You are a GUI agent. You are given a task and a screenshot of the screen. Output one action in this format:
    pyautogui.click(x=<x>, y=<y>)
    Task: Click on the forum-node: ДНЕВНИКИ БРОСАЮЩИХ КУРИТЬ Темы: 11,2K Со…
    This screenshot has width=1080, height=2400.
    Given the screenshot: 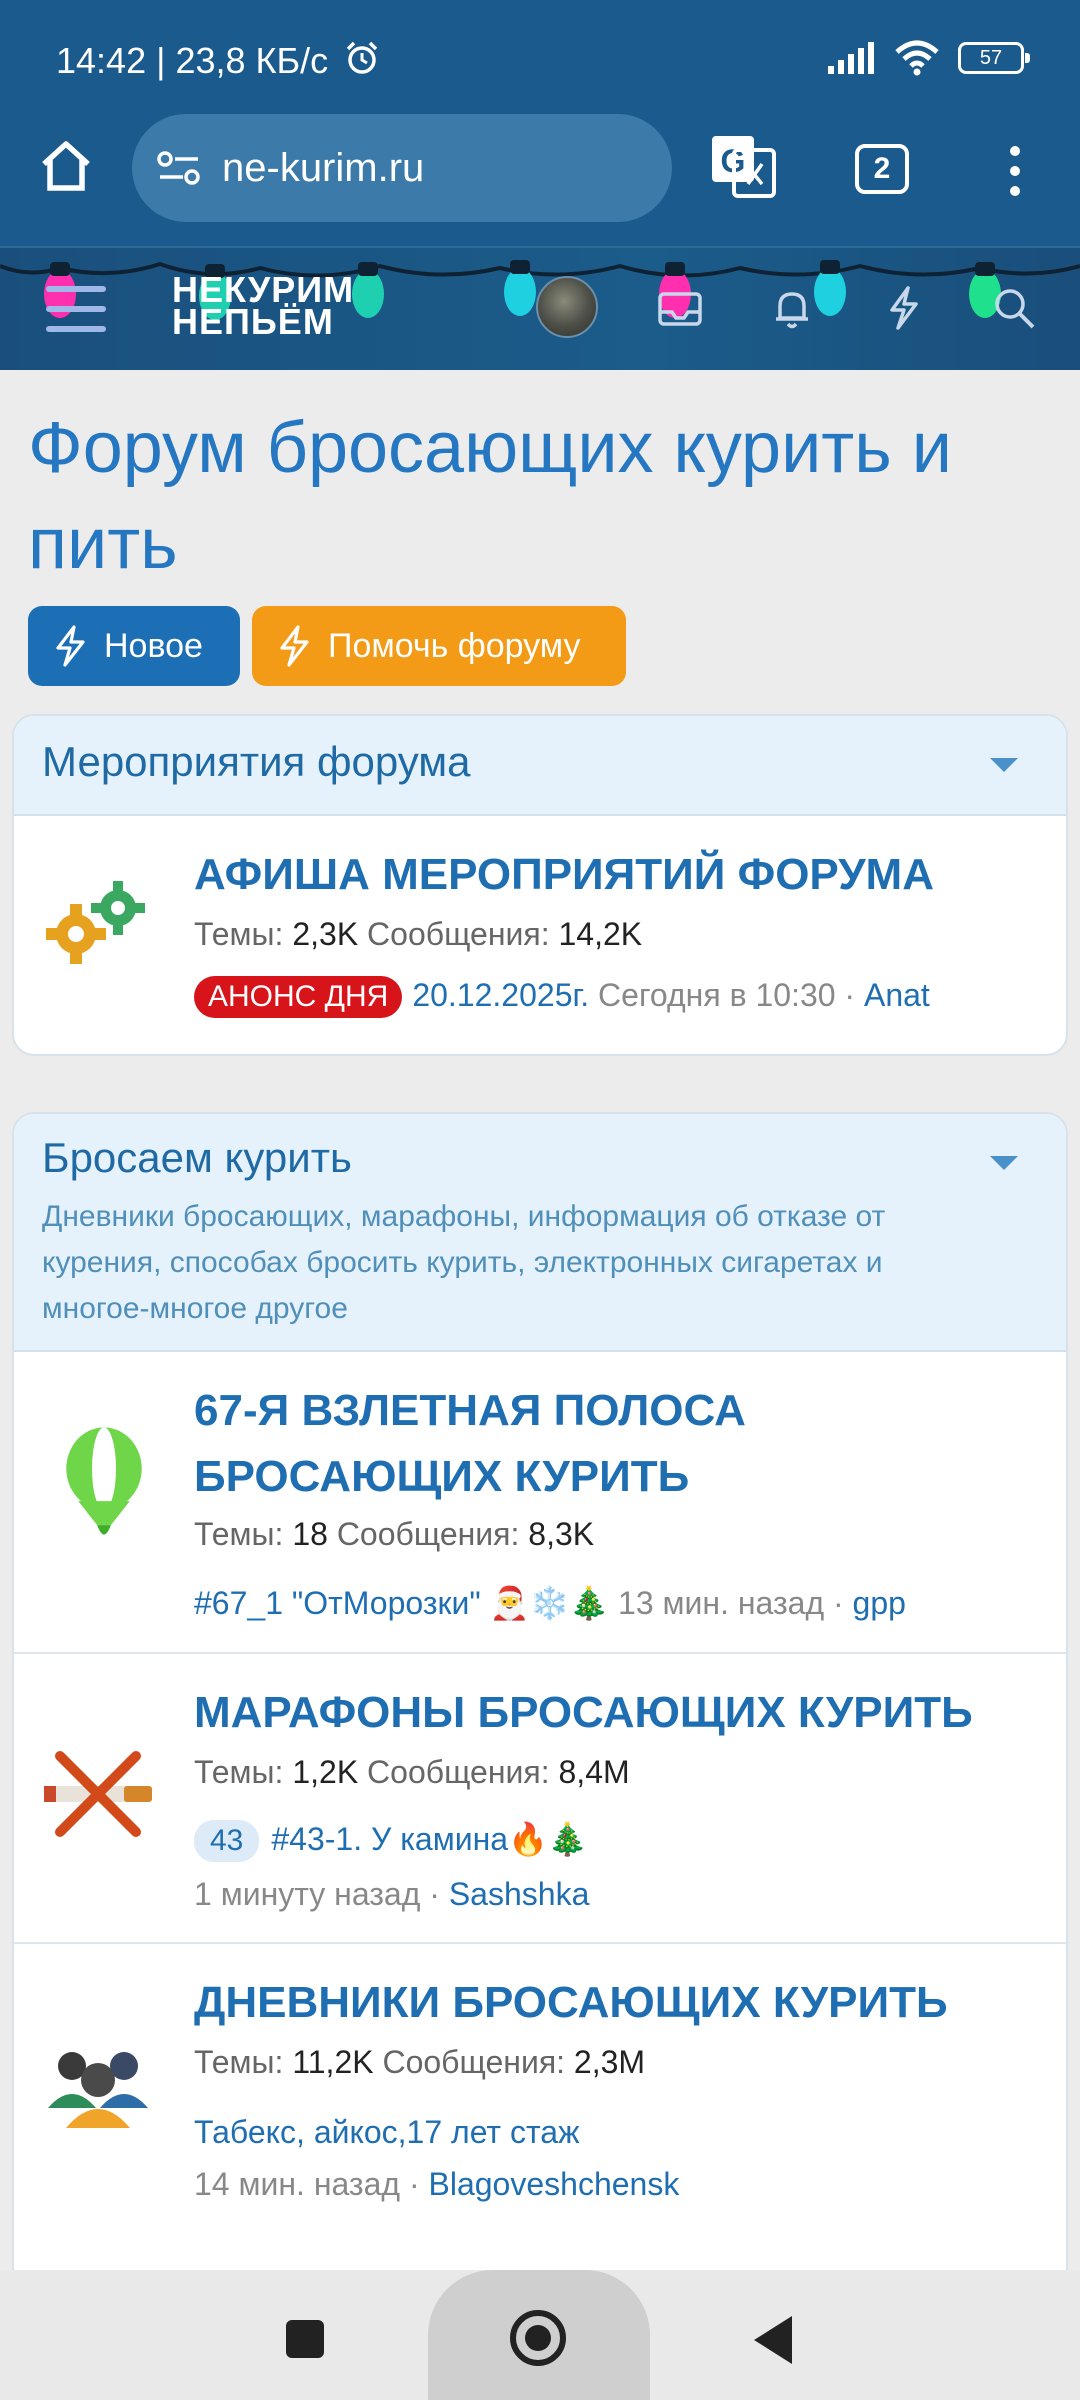 What is the action you would take?
    pyautogui.click(x=540, y=2089)
    